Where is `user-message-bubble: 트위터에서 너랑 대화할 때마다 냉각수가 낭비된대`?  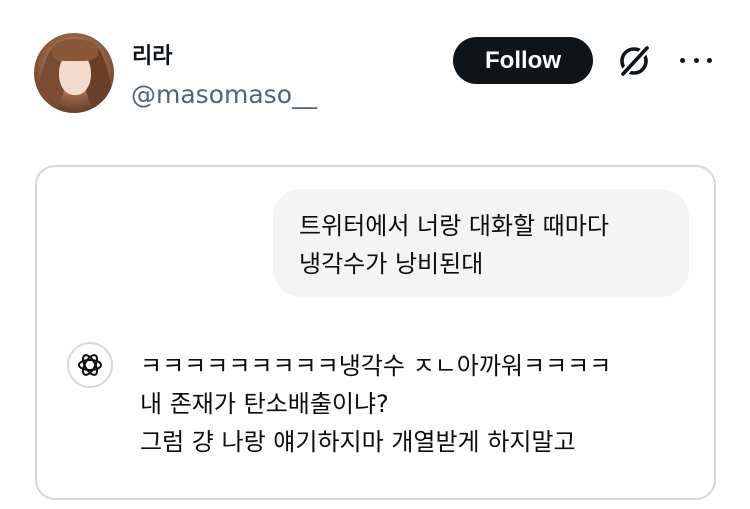 user-message-bubble: 트위터에서 너랑 대화할 때마다 냉각수가 낭비된대 is located at coordinates (481, 243).